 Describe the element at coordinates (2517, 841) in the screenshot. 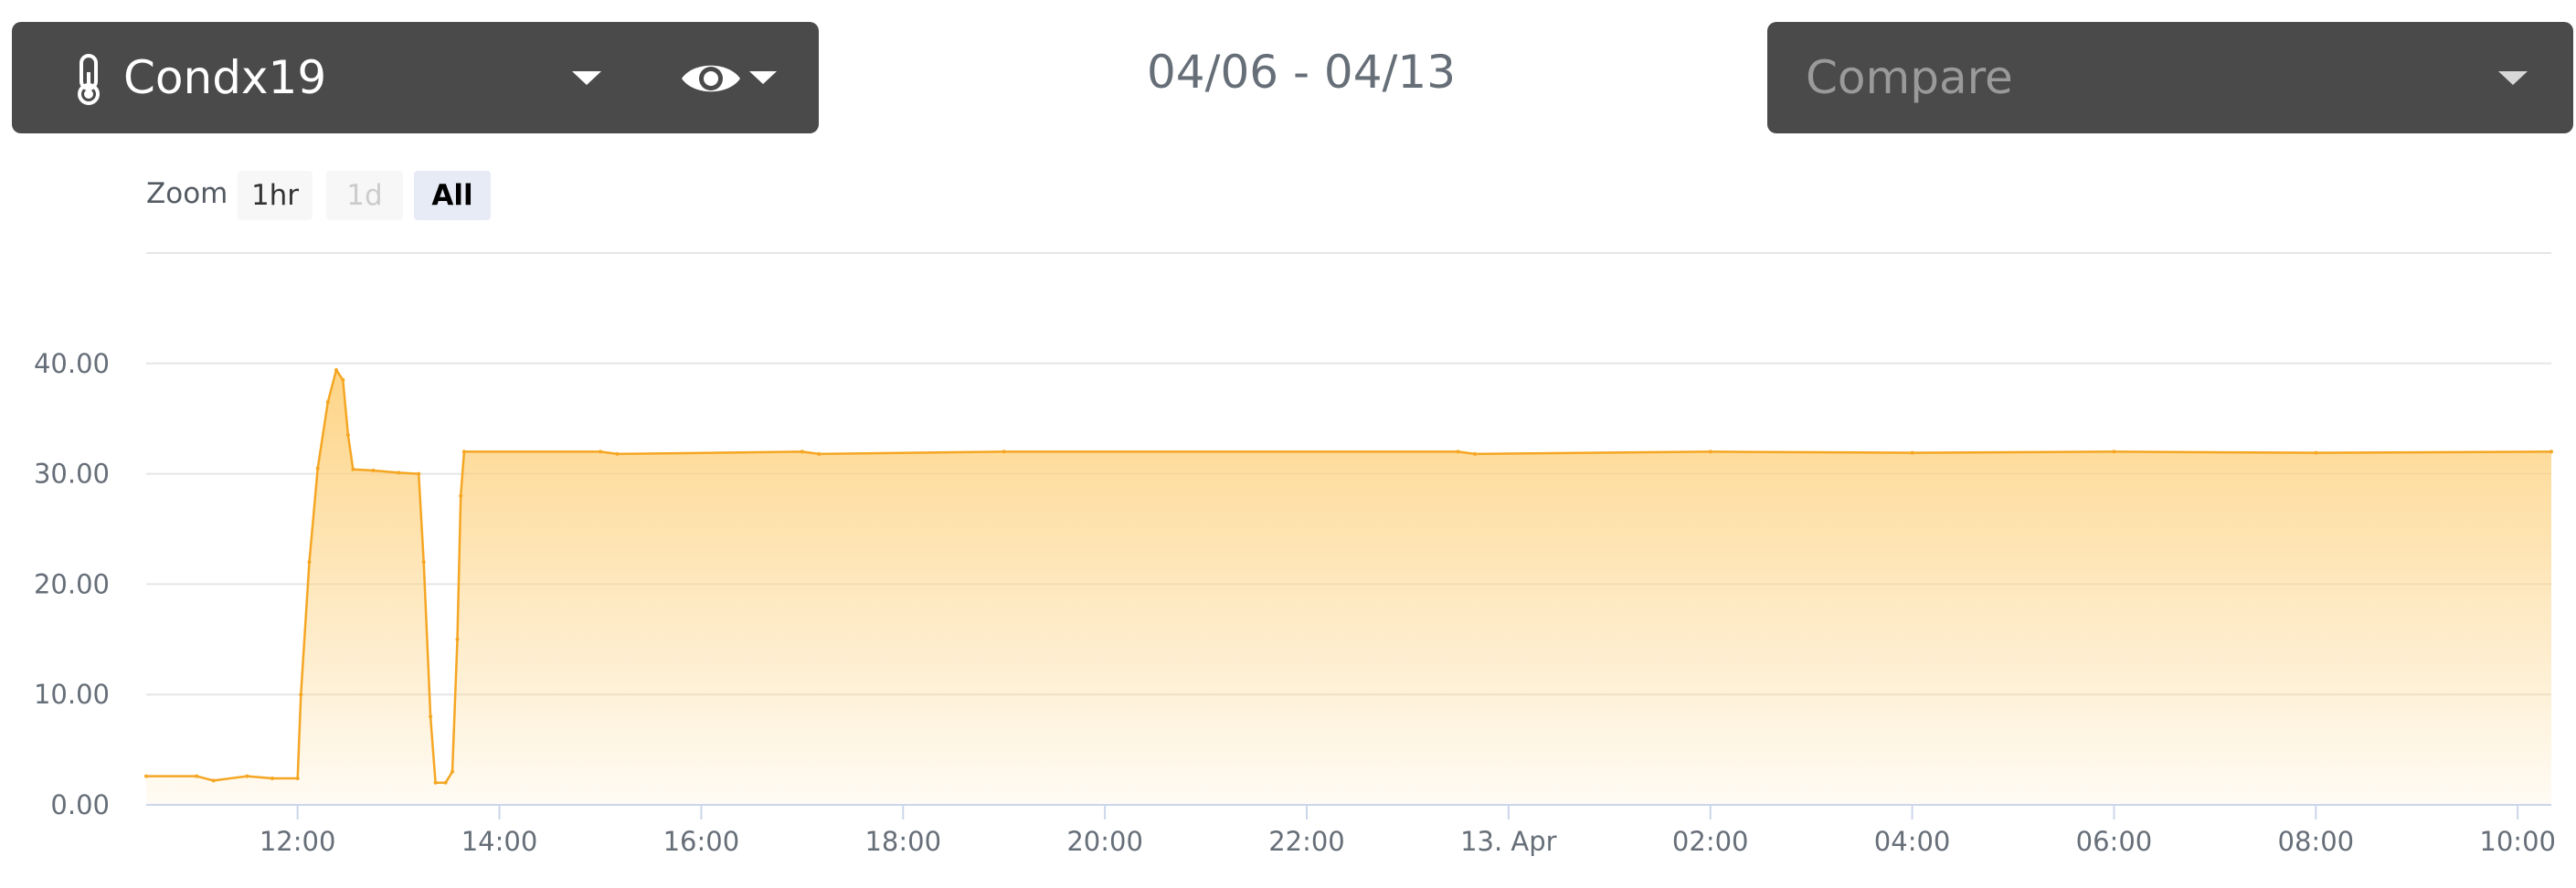

I see `x-tick-label: 10:00` at that location.